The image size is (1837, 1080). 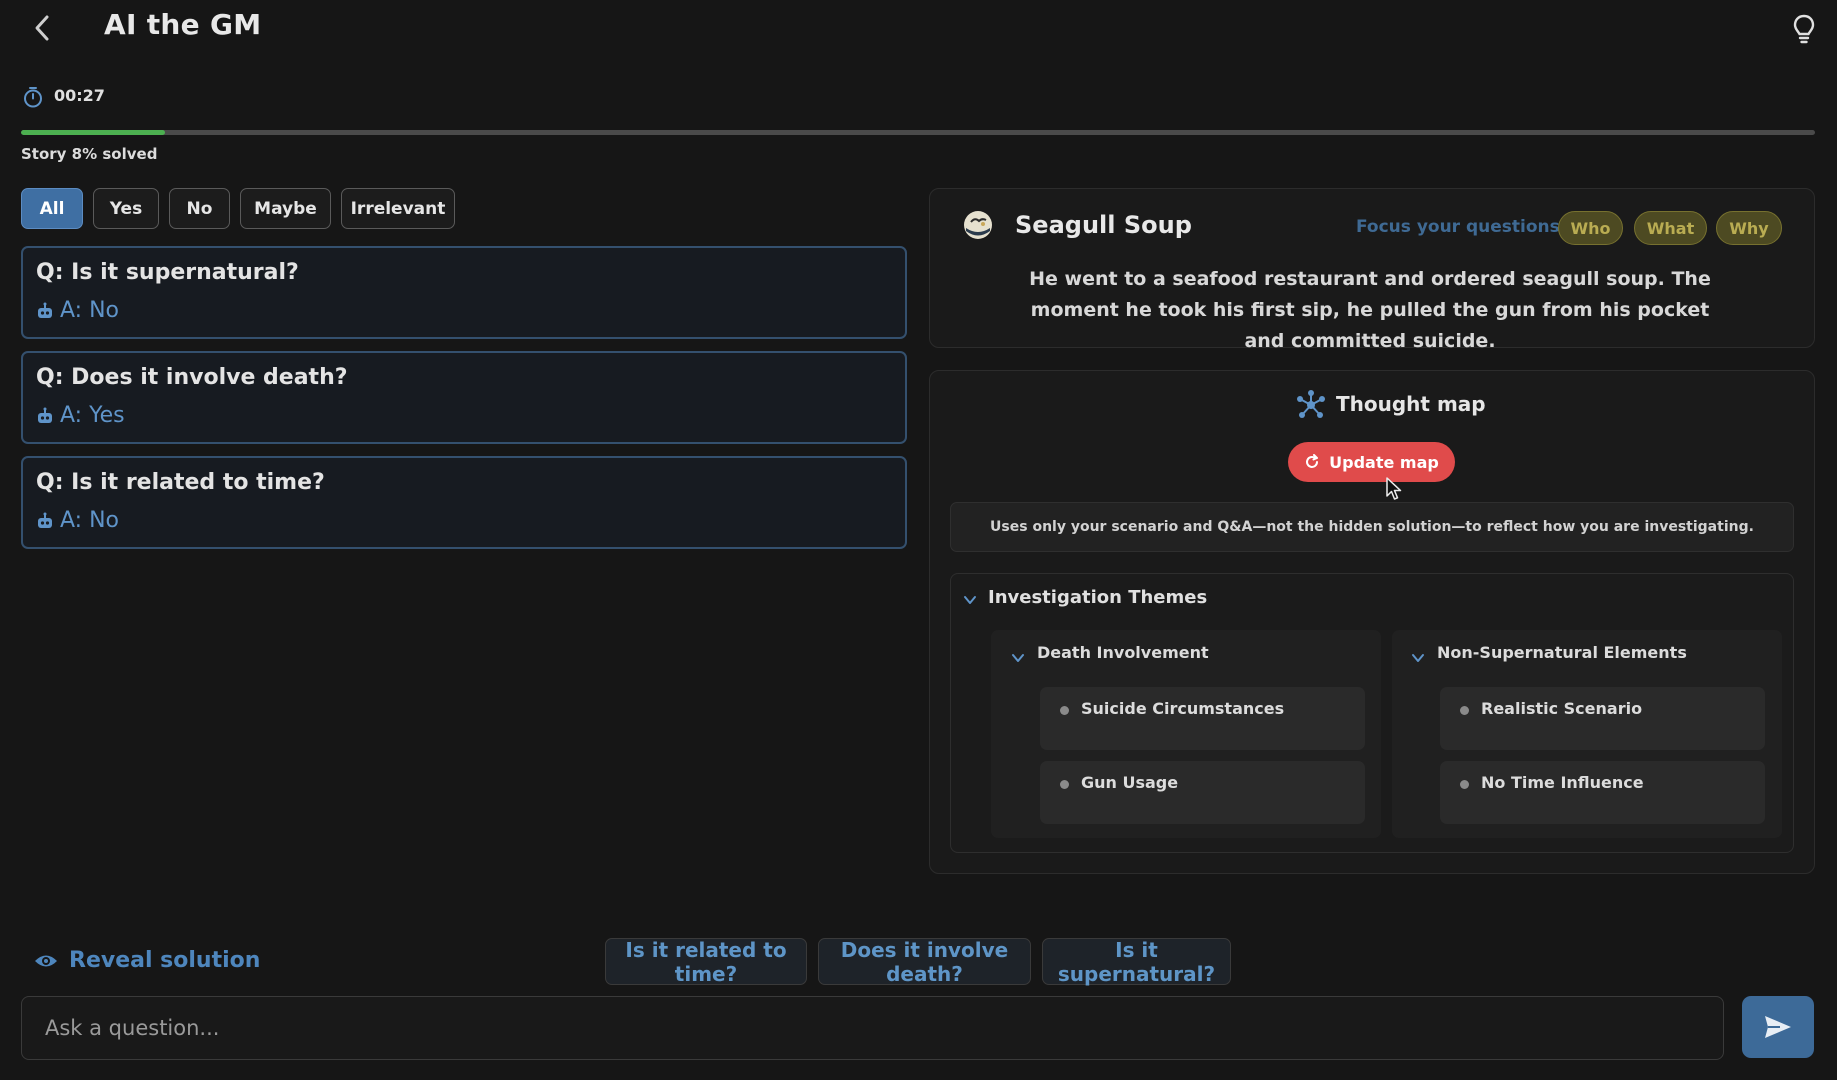 What do you see at coordinates (52, 208) in the screenshot?
I see `filter-all: All` at bounding box center [52, 208].